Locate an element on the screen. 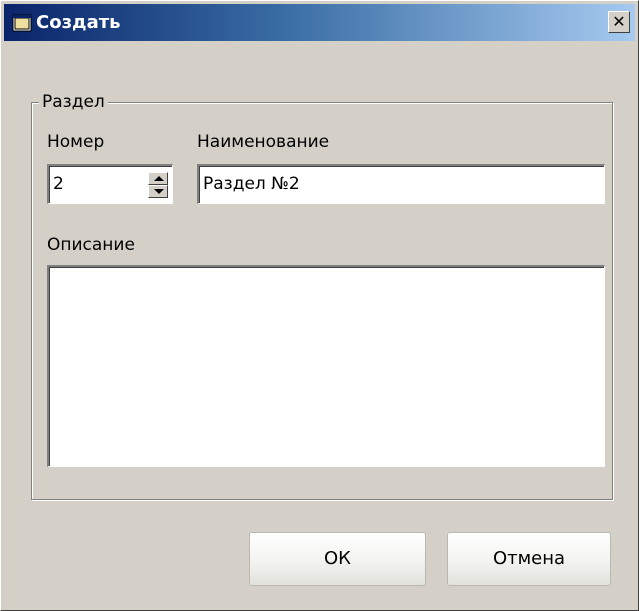 This screenshot has height=611, width=639. window-title: Создать is located at coordinates (78, 22).